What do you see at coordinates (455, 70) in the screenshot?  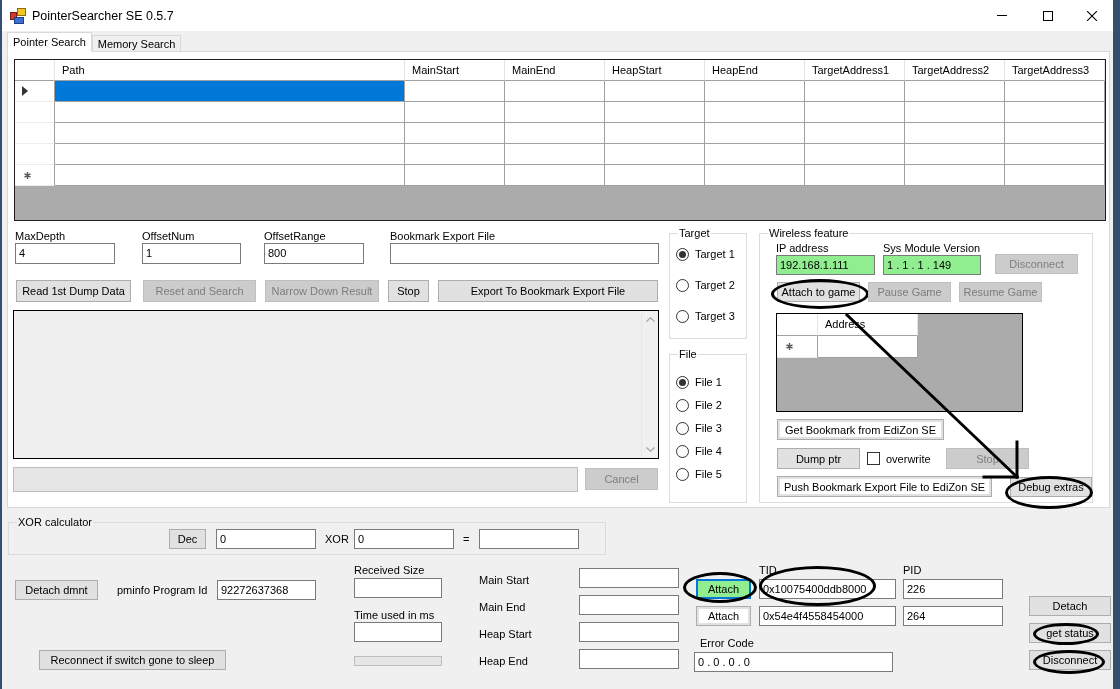 I see `column-header: MainStart` at bounding box center [455, 70].